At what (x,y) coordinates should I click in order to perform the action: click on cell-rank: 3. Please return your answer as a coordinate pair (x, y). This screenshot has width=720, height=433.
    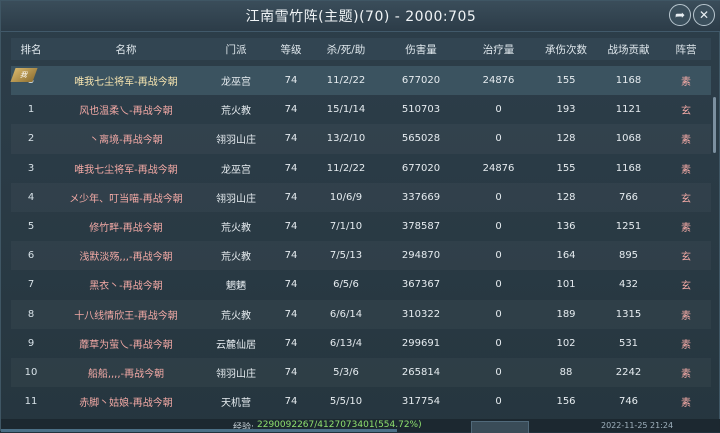
    Looking at the image, I should click on (31, 168).